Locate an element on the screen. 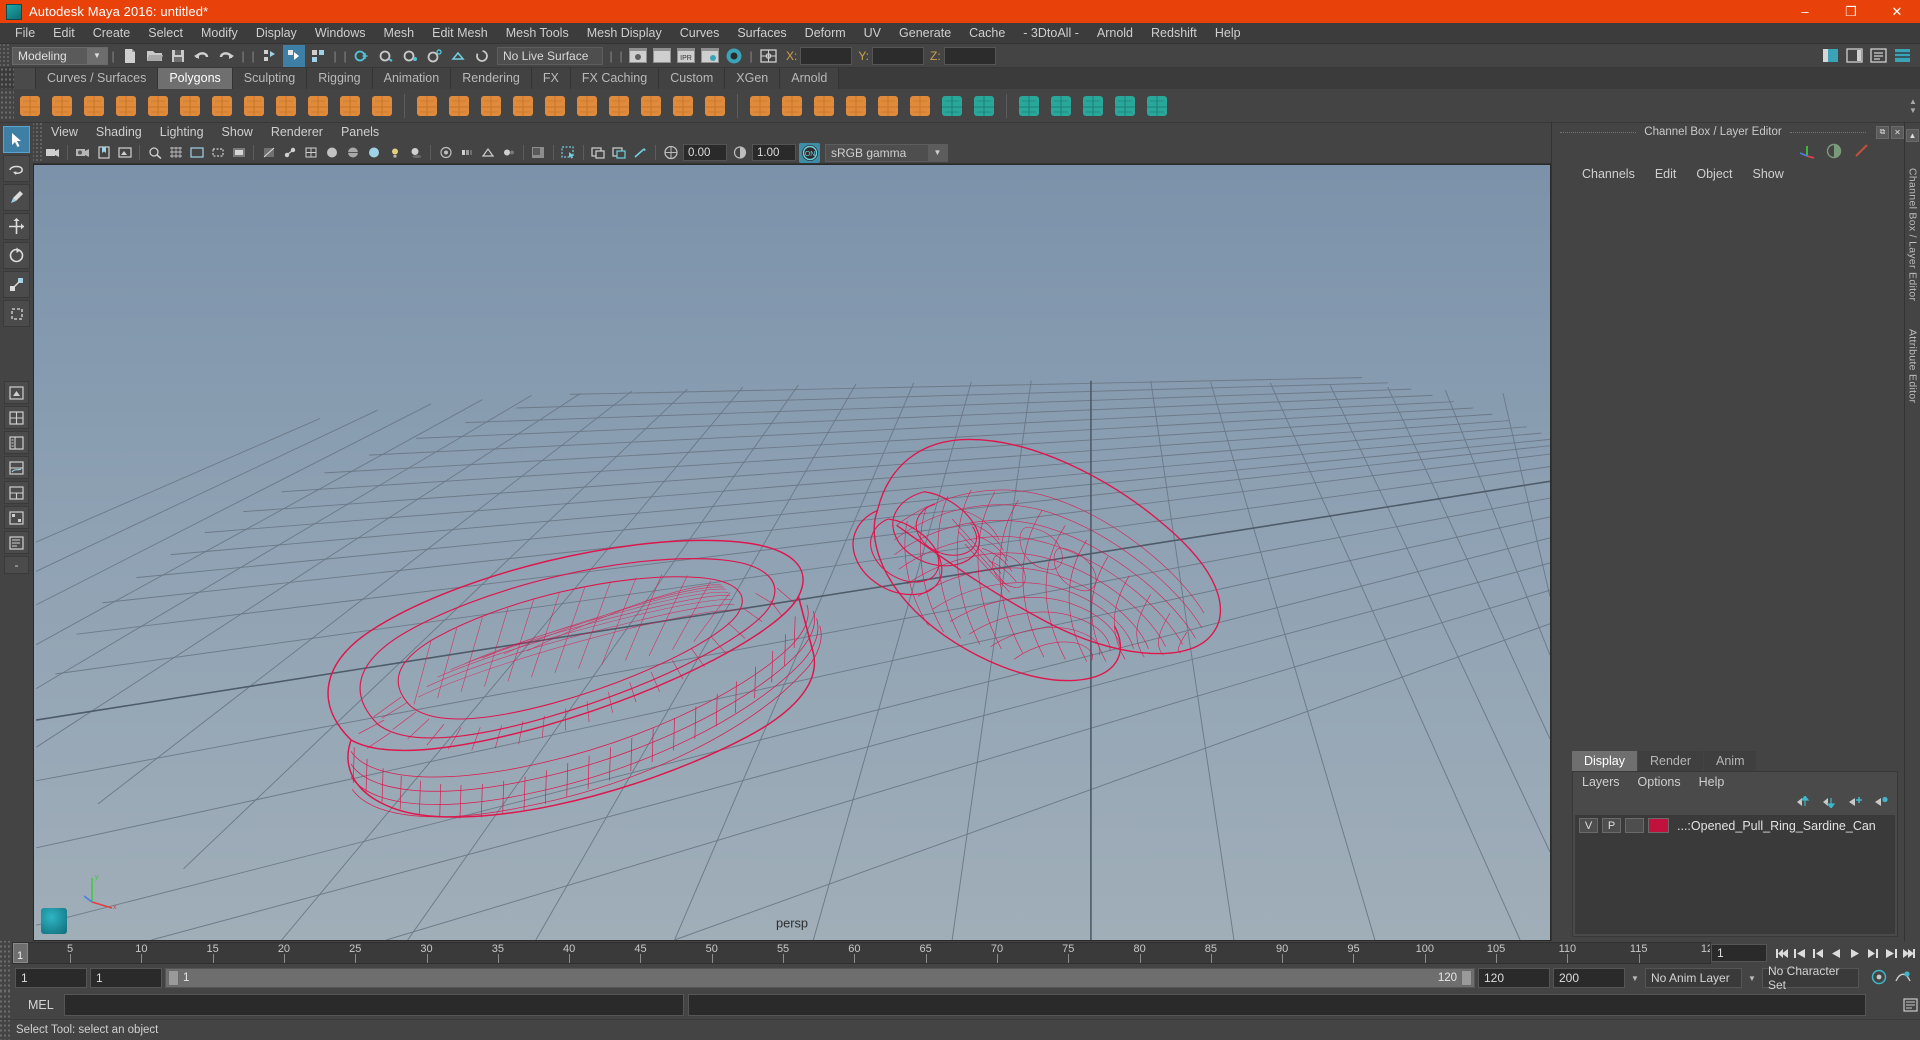 Image resolution: width=1920 pixels, height=1040 pixels. render-current-frame-icon is located at coordinates (662, 56).